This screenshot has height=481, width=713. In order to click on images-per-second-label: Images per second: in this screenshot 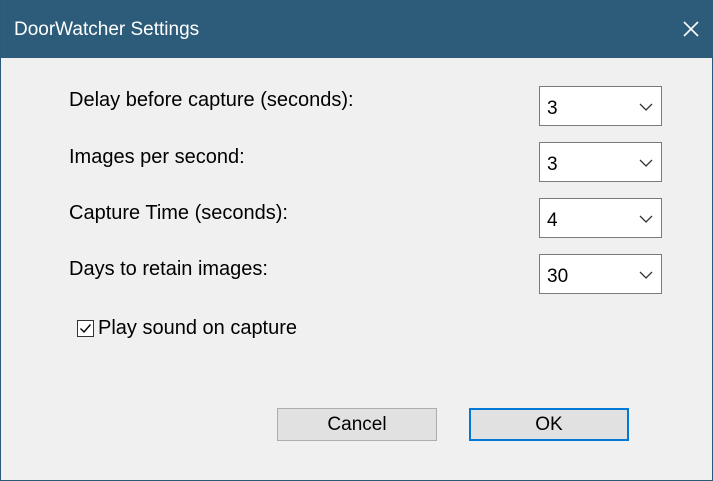, I will do `click(157, 157)`.